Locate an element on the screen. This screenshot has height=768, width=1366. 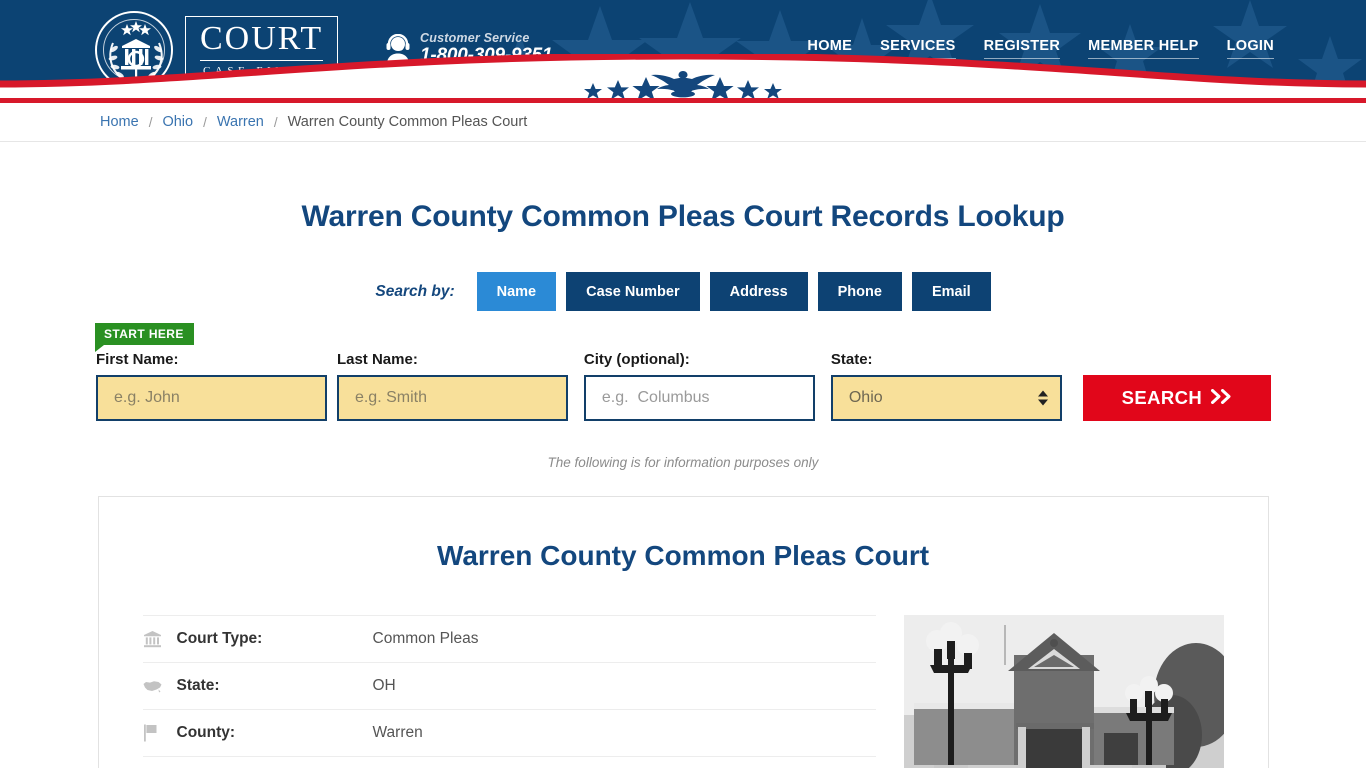
detail-label: Court Type: is located at coordinates (219, 638).